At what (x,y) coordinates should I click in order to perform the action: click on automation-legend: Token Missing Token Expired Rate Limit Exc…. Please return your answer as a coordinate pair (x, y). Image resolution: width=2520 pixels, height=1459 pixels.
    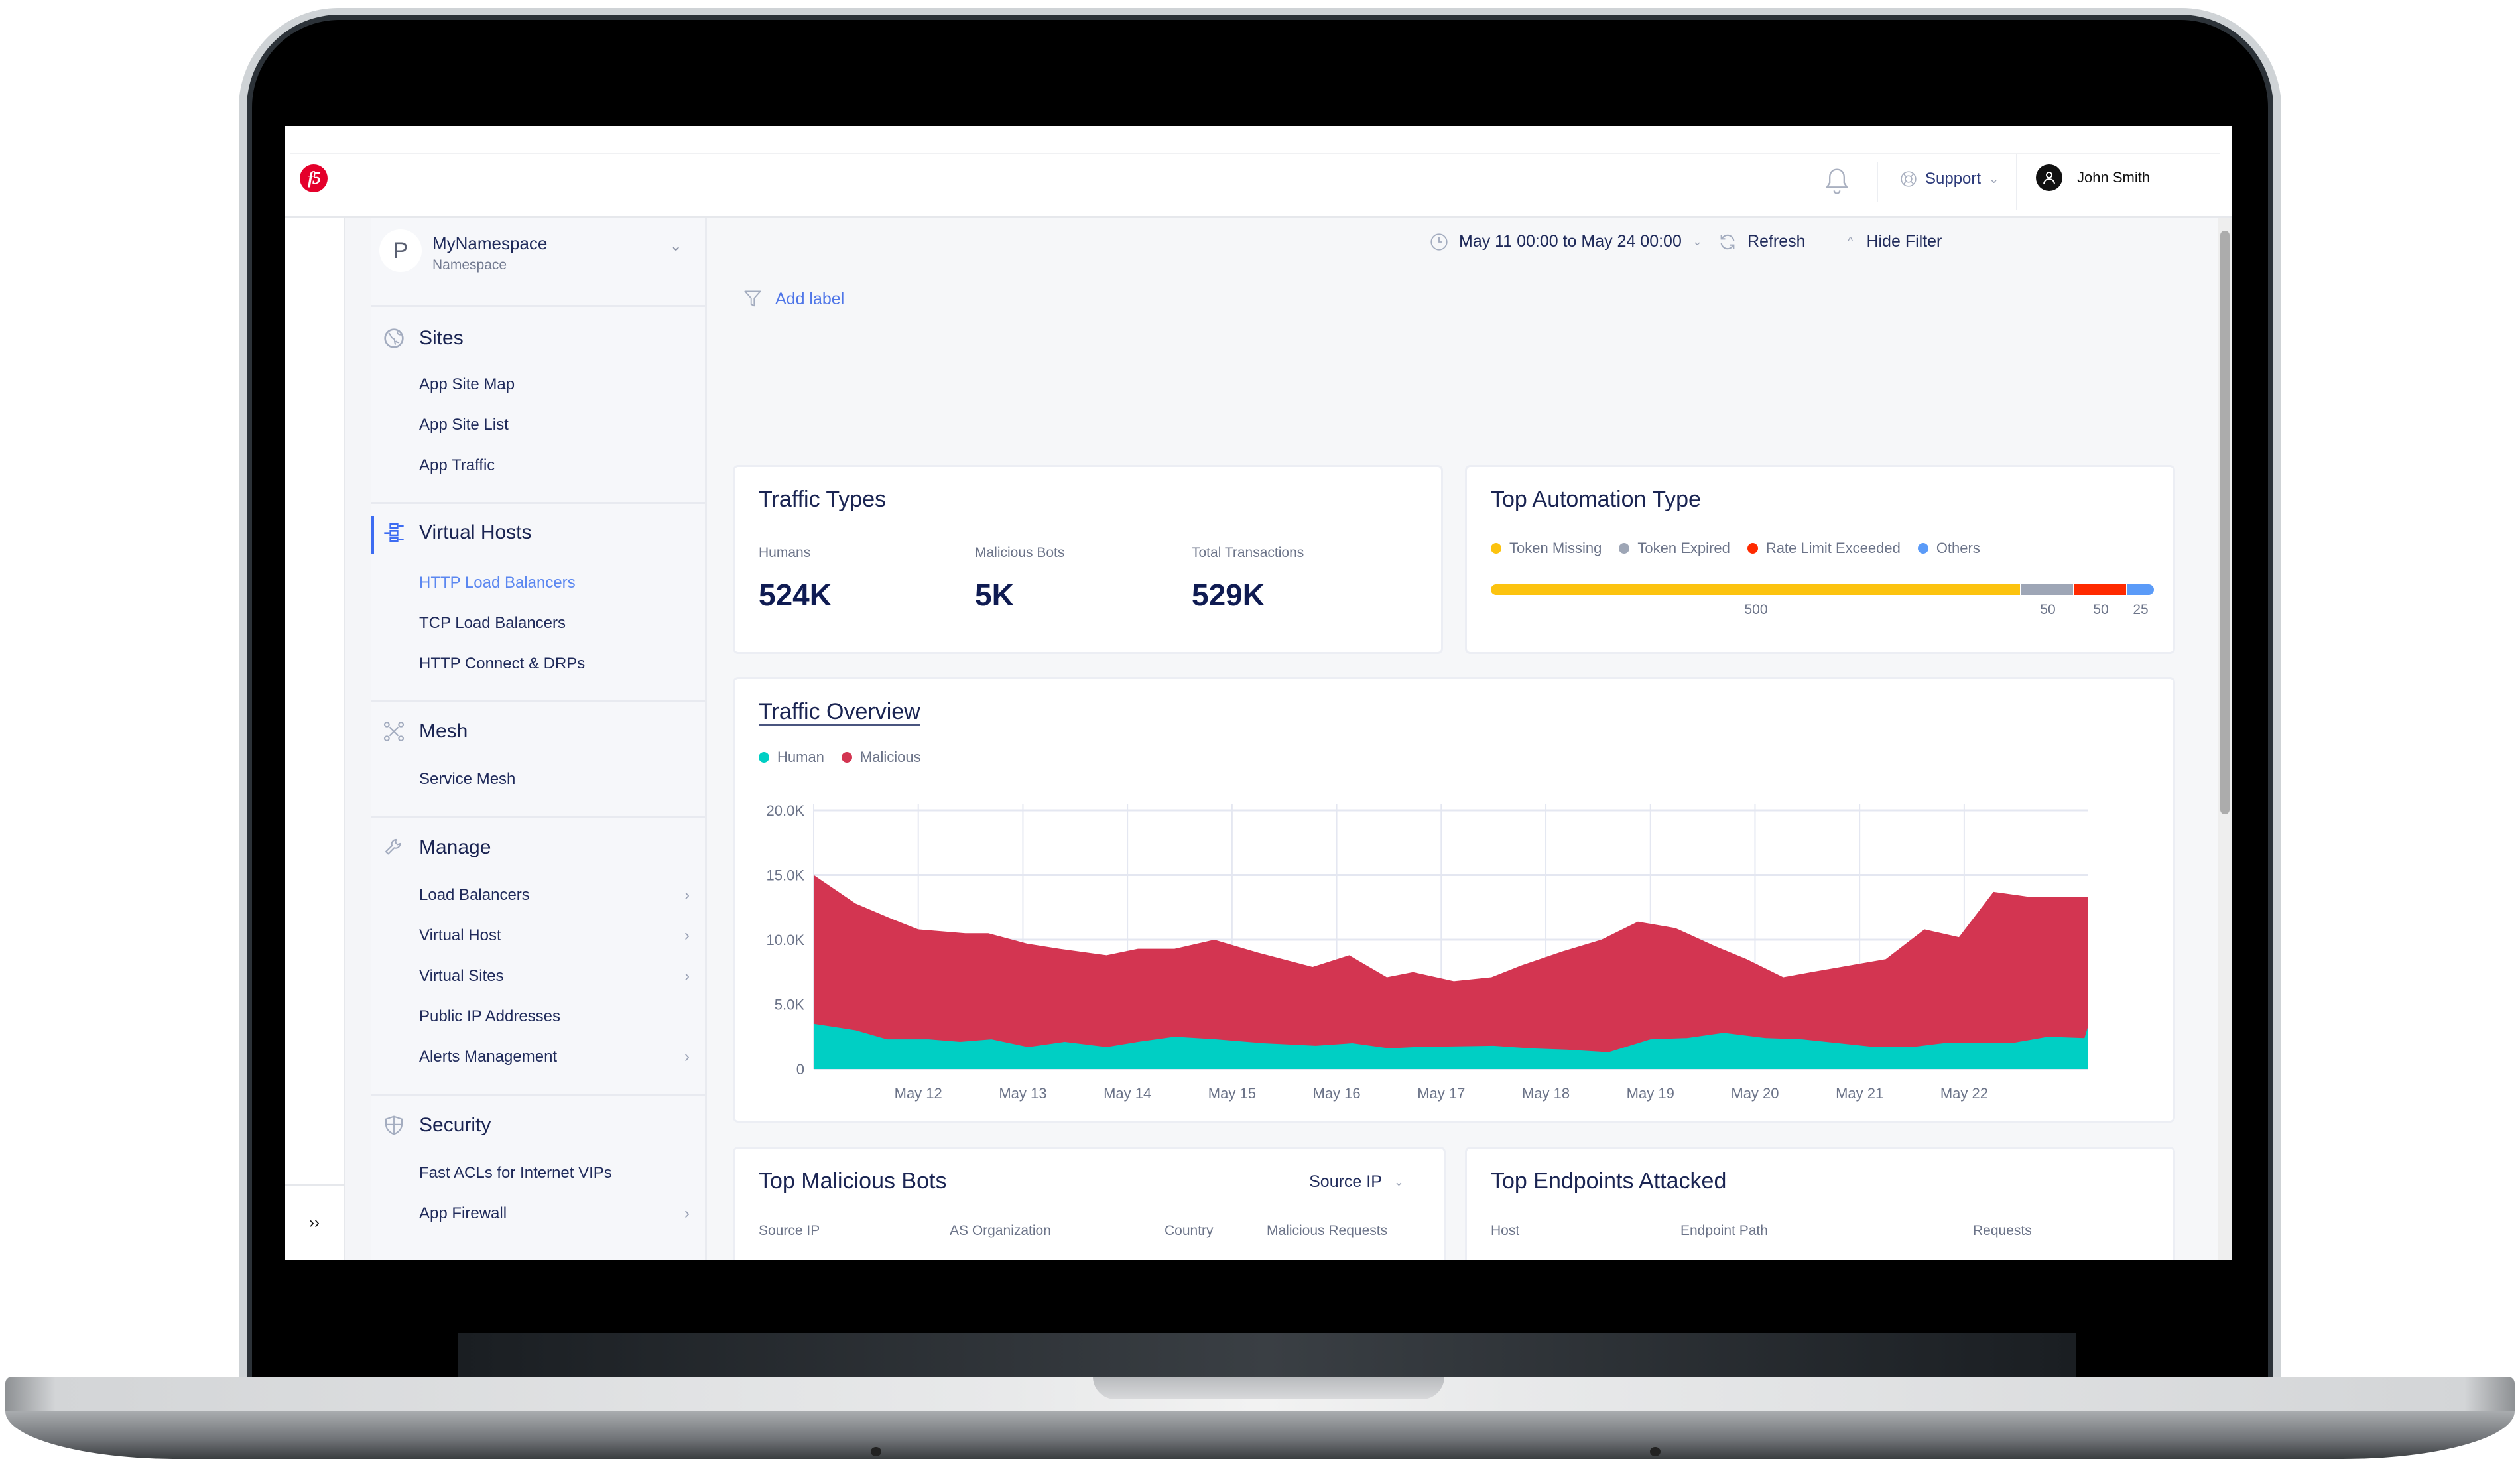
    Looking at the image, I should click on (1735, 548).